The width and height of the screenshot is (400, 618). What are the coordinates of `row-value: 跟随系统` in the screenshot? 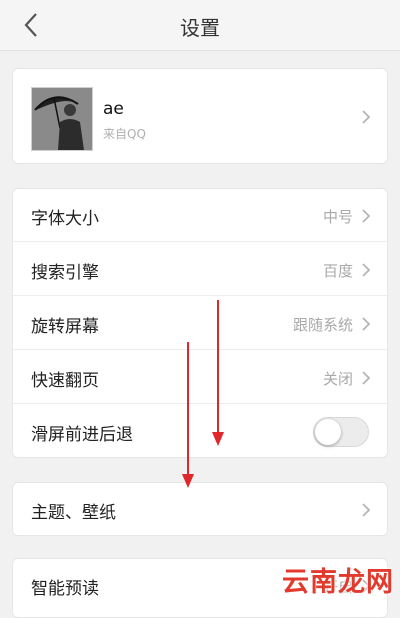 It's located at (322, 325).